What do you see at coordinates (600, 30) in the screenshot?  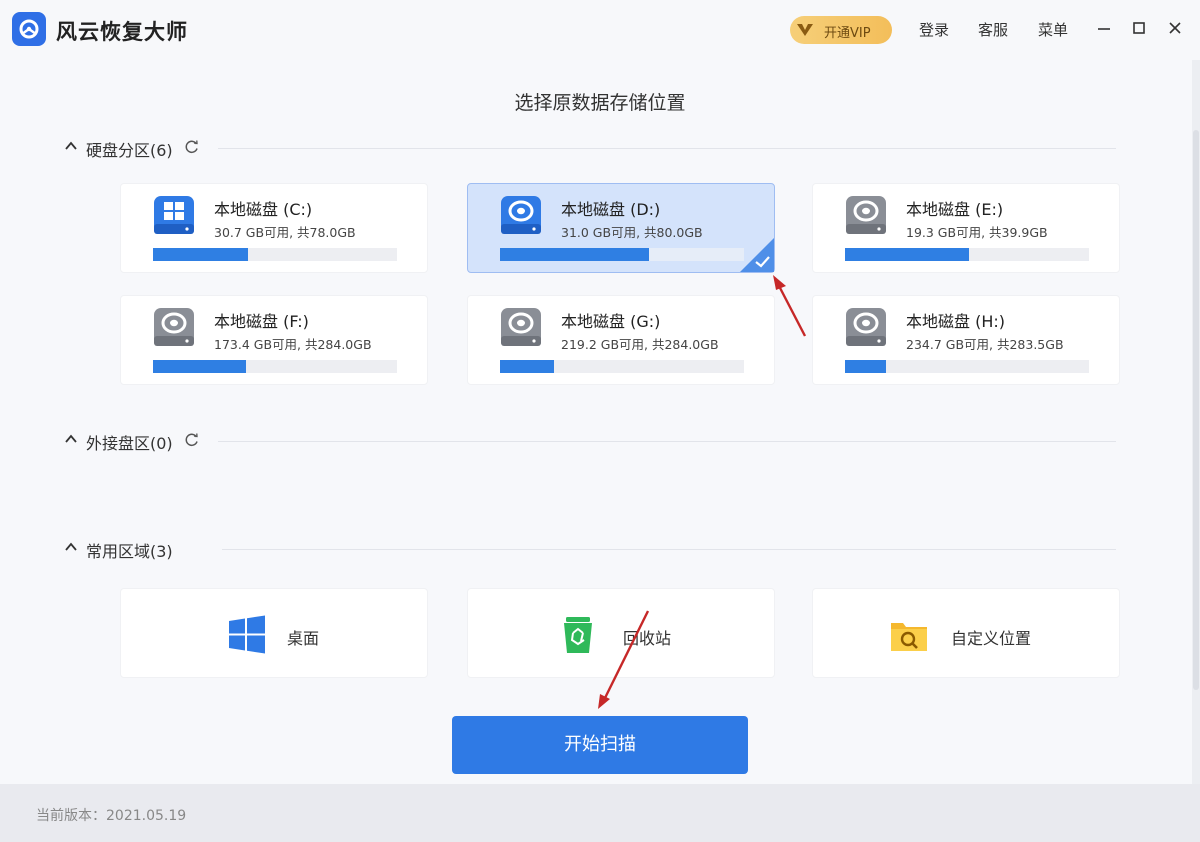 I see `title-bar: 风云恢复大师 开通VIP 登录 客服 菜单` at bounding box center [600, 30].